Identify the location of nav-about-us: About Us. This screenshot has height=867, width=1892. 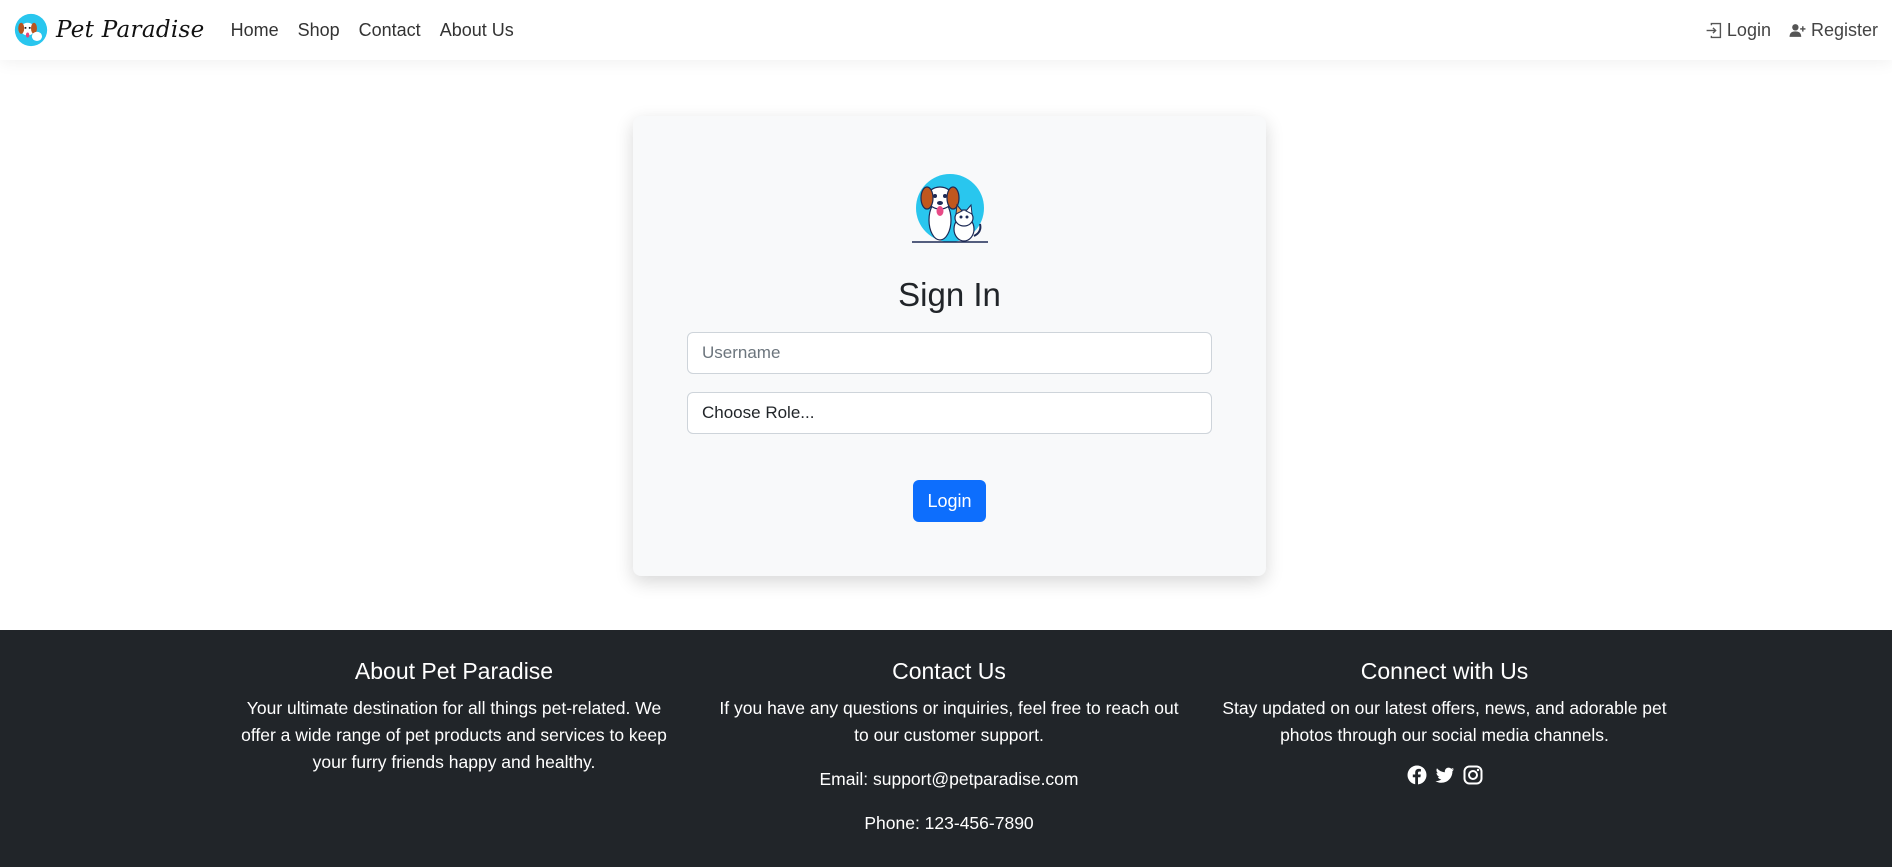
(477, 30).